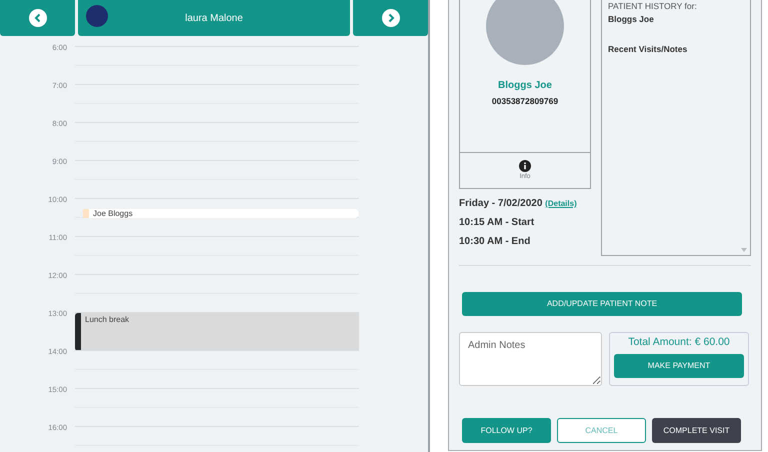 Image resolution: width=768 pixels, height=452 pixels. I want to click on chevron-left-icon, so click(37, 18).